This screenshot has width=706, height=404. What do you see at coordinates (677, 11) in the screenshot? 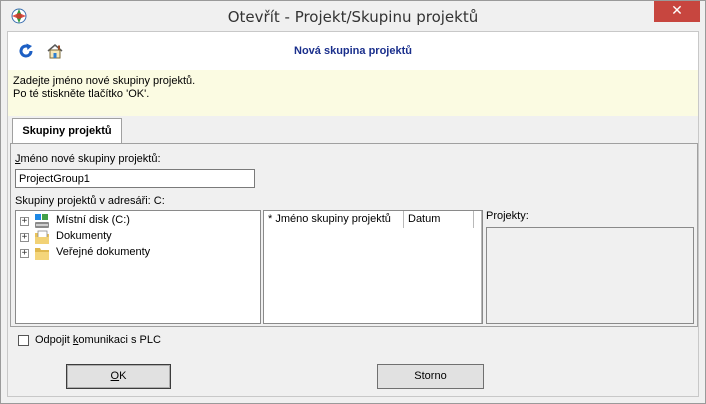
I see `close-button: ✕` at bounding box center [677, 11].